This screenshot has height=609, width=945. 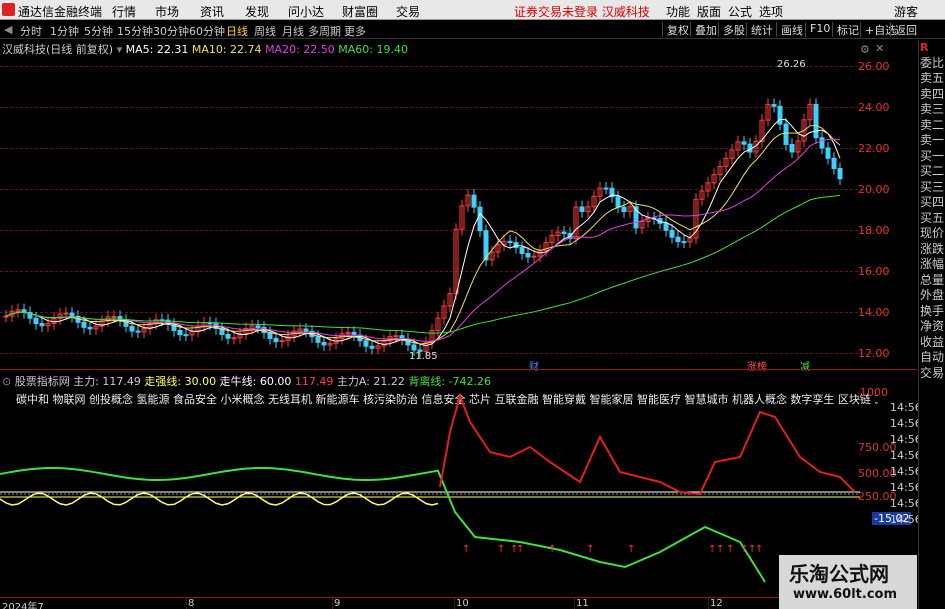 What do you see at coordinates (677, 29) in the screenshot?
I see `fuquan-button: 复权` at bounding box center [677, 29].